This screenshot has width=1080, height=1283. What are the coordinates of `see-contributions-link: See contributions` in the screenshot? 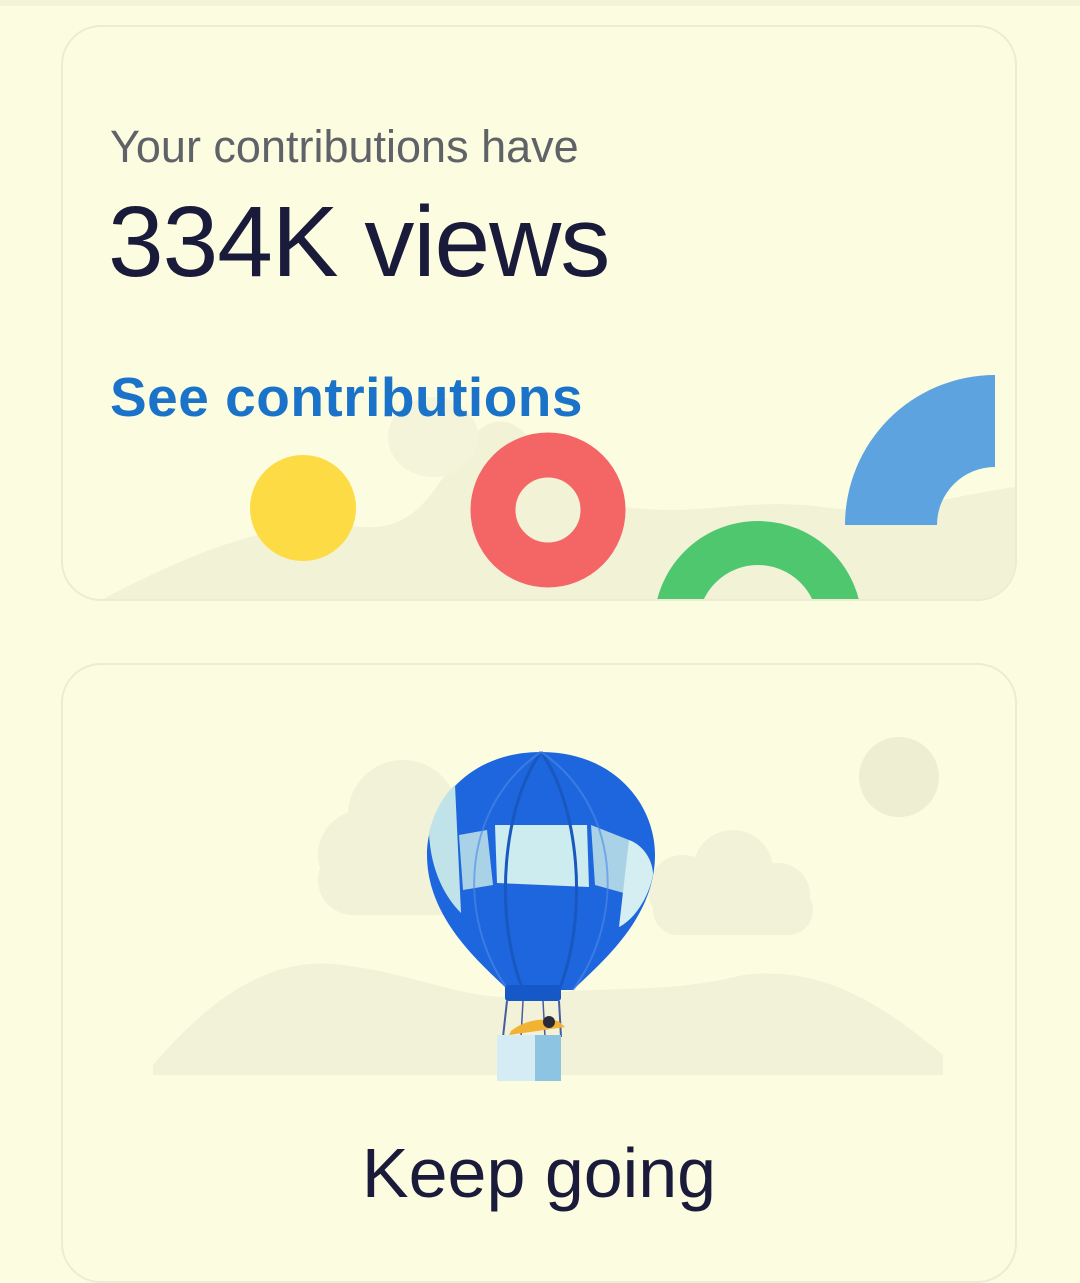 It's located at (346, 397).